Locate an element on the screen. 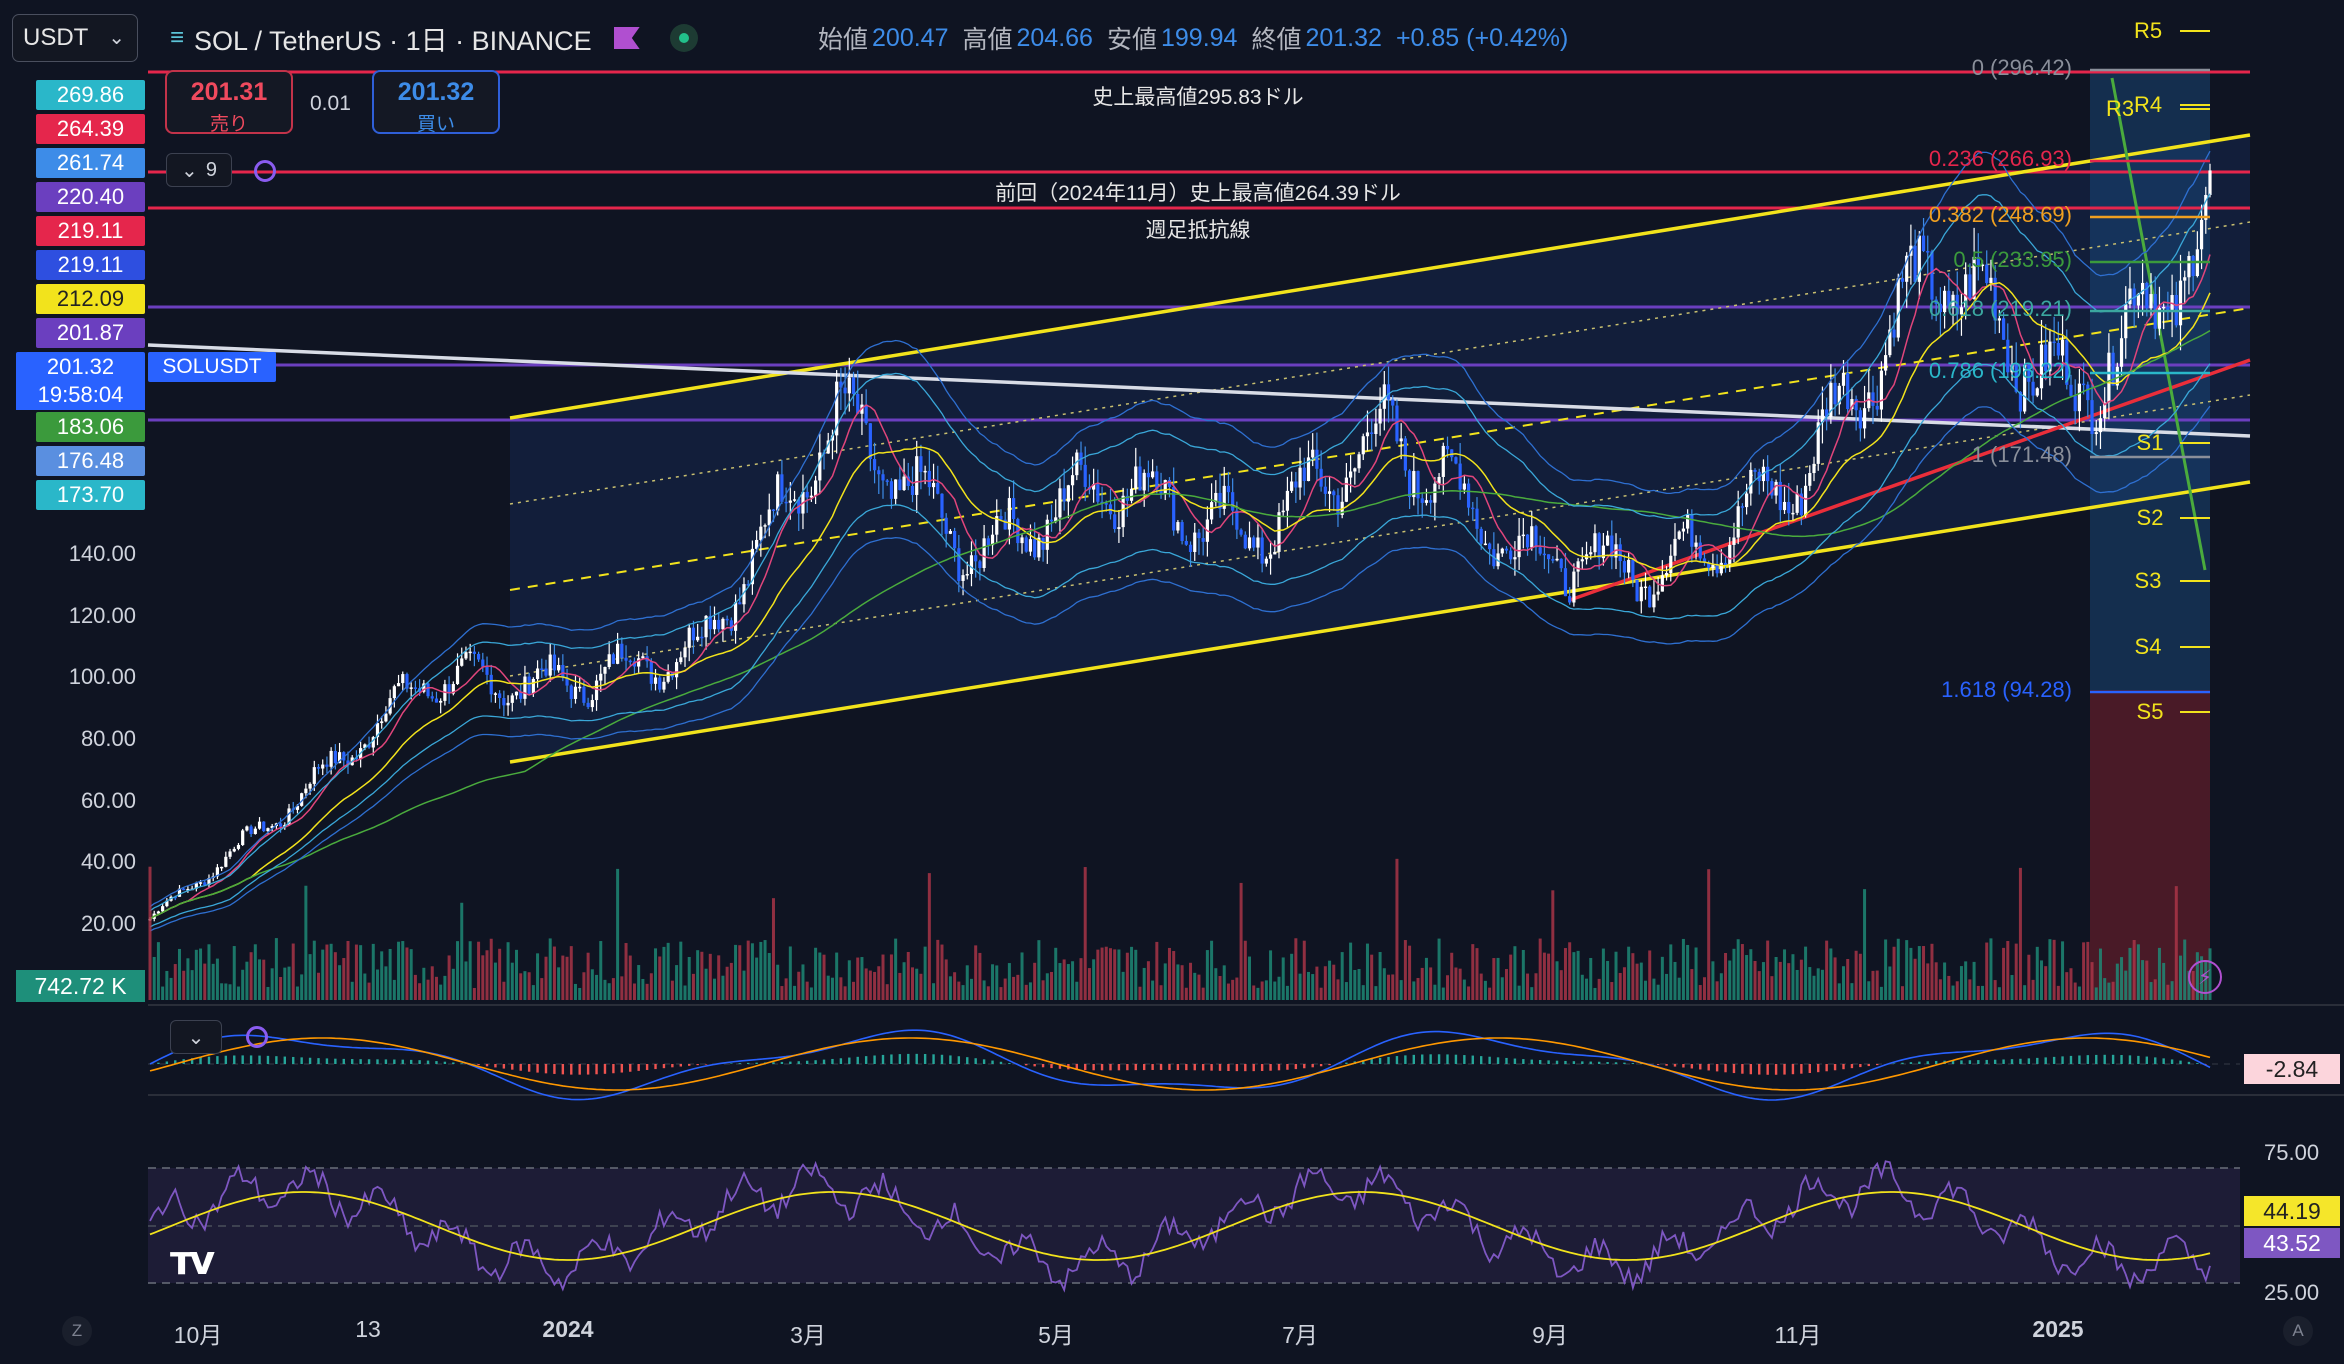 This screenshot has height=1364, width=2344. market-status-icon is located at coordinates (683, 38).